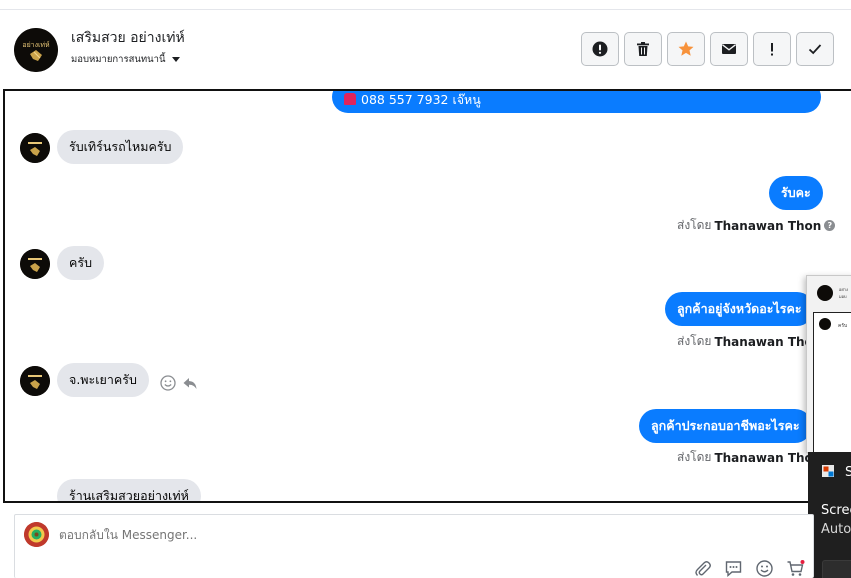  I want to click on alert-circle-icon, so click(600, 49).